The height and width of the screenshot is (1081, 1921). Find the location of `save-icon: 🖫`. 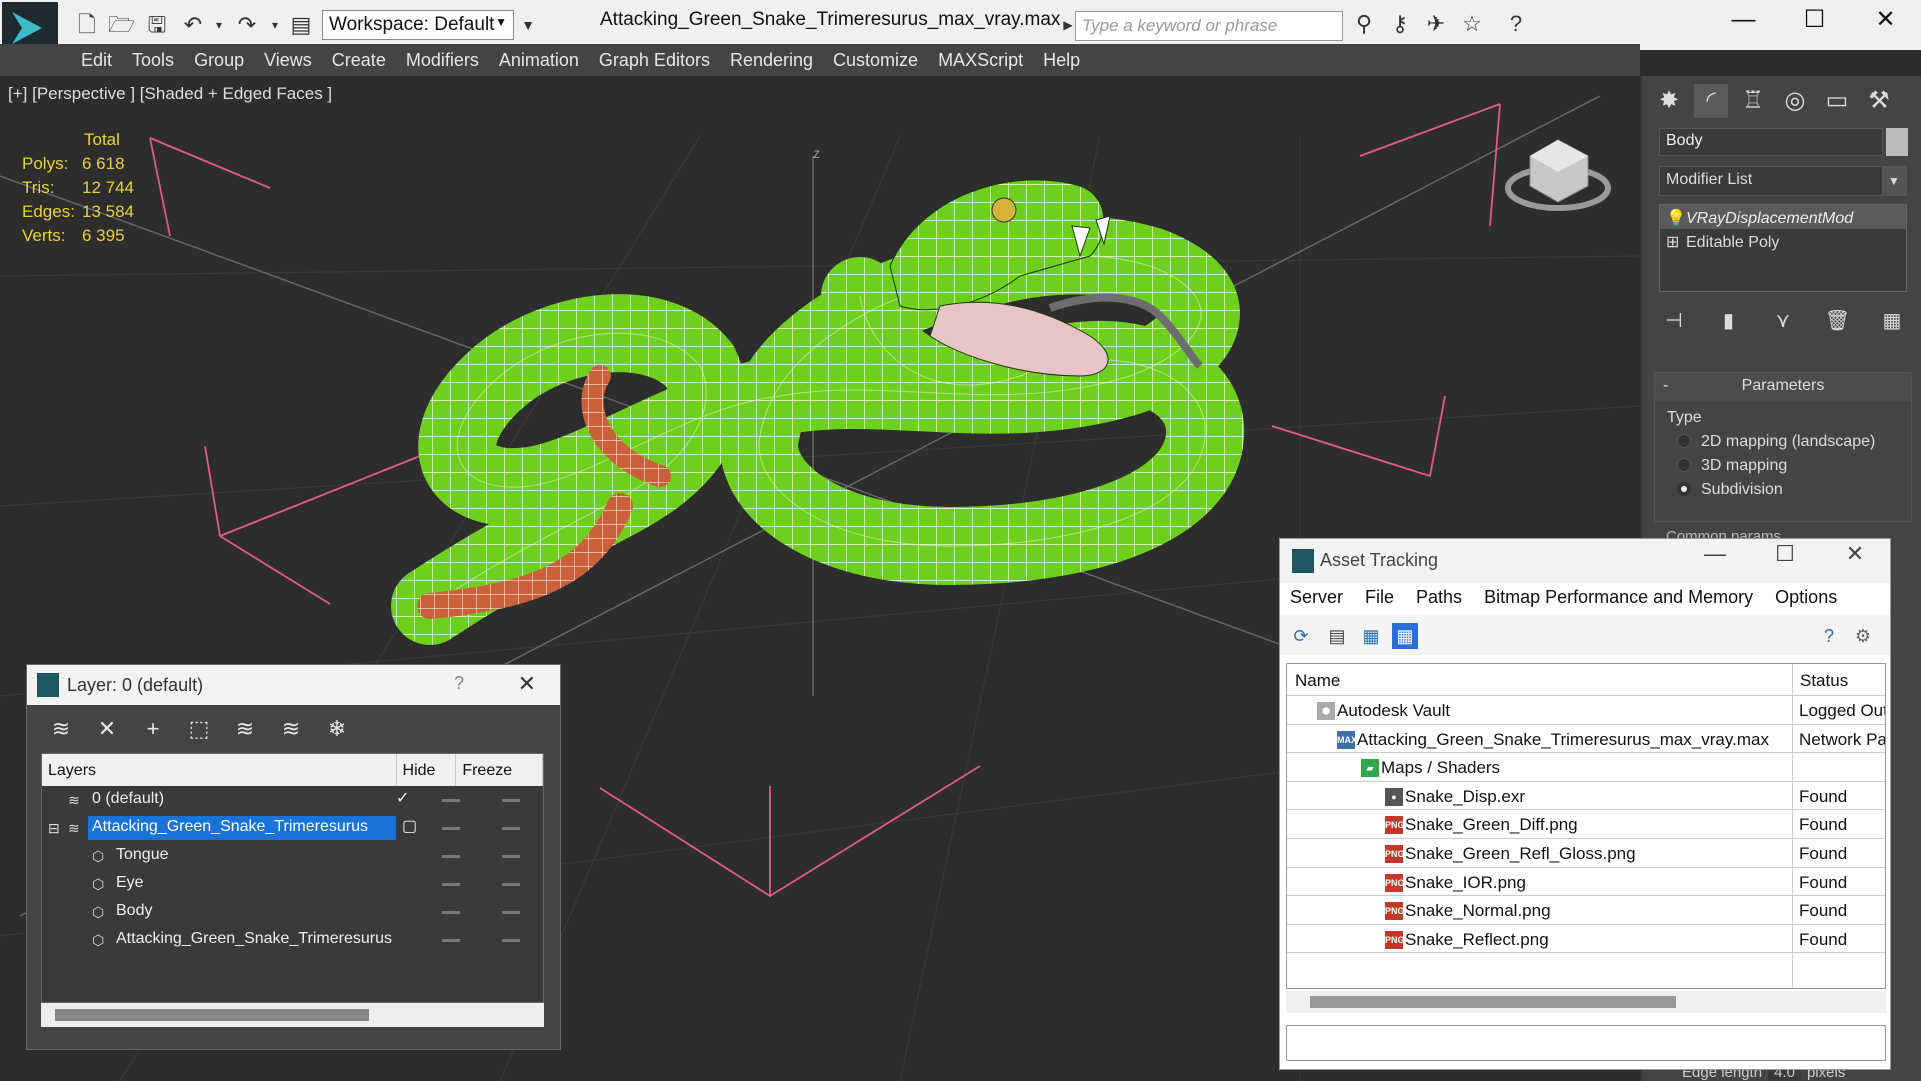

save-icon: 🖫 is located at coordinates (157, 25).